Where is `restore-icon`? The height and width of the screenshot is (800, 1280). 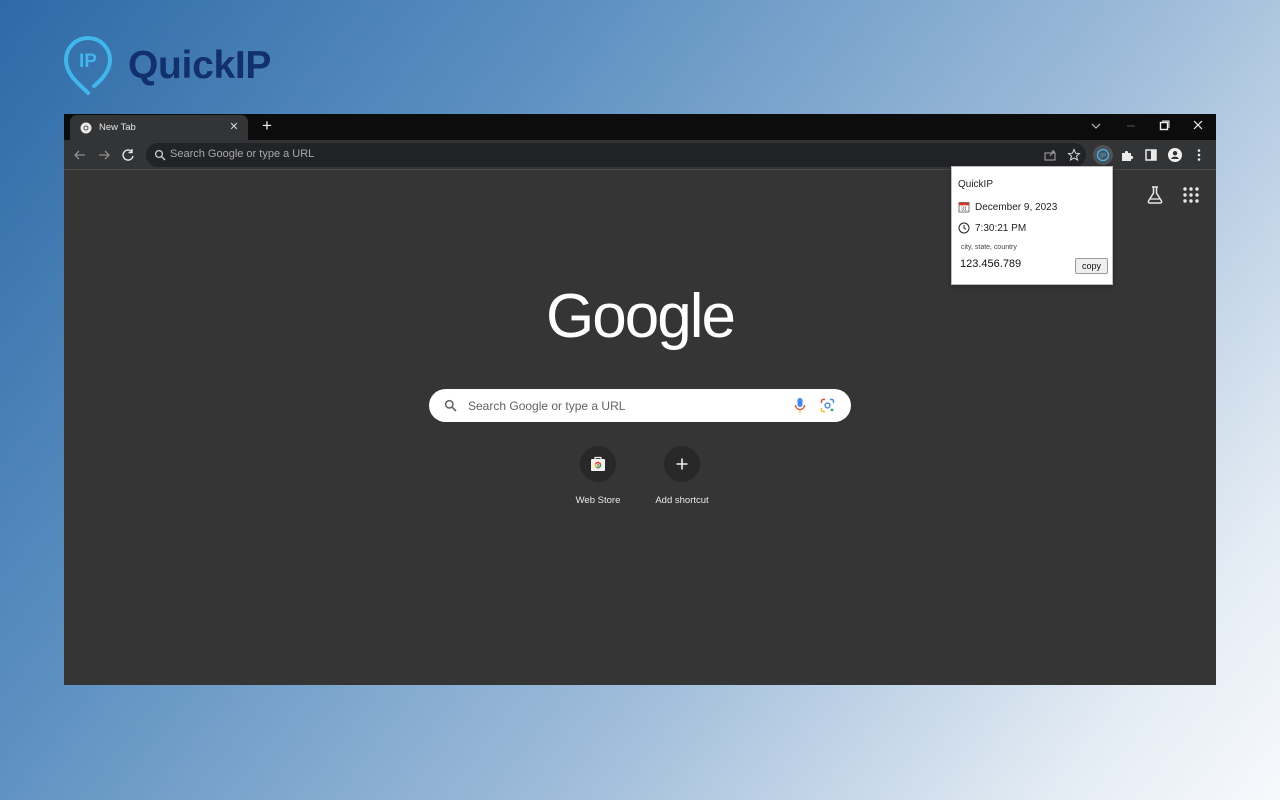
restore-icon is located at coordinates (1164, 126).